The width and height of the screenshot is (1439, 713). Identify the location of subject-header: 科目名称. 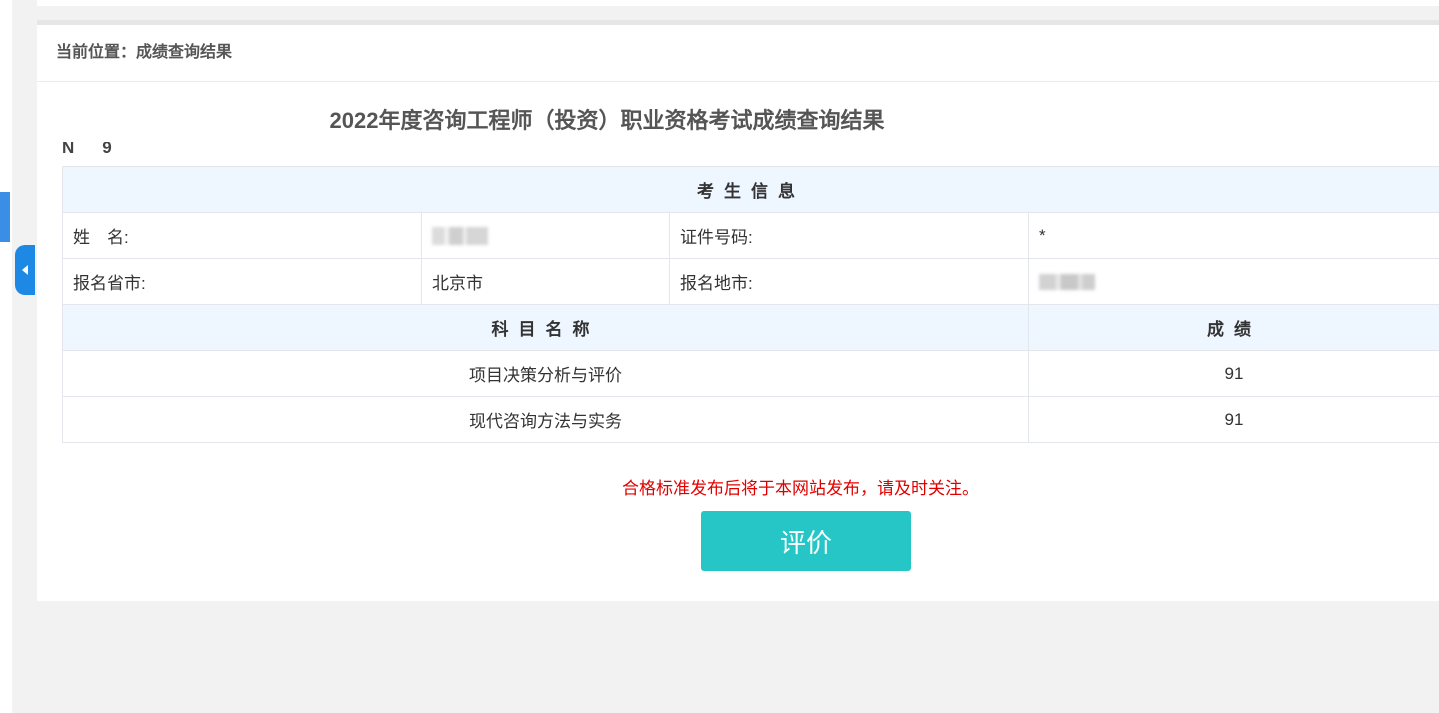
(545, 327).